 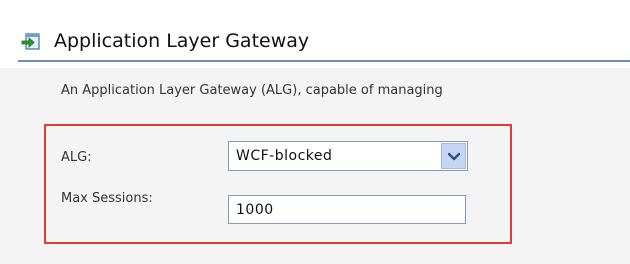 What do you see at coordinates (324, 61) in the screenshot?
I see `header-divider` at bounding box center [324, 61].